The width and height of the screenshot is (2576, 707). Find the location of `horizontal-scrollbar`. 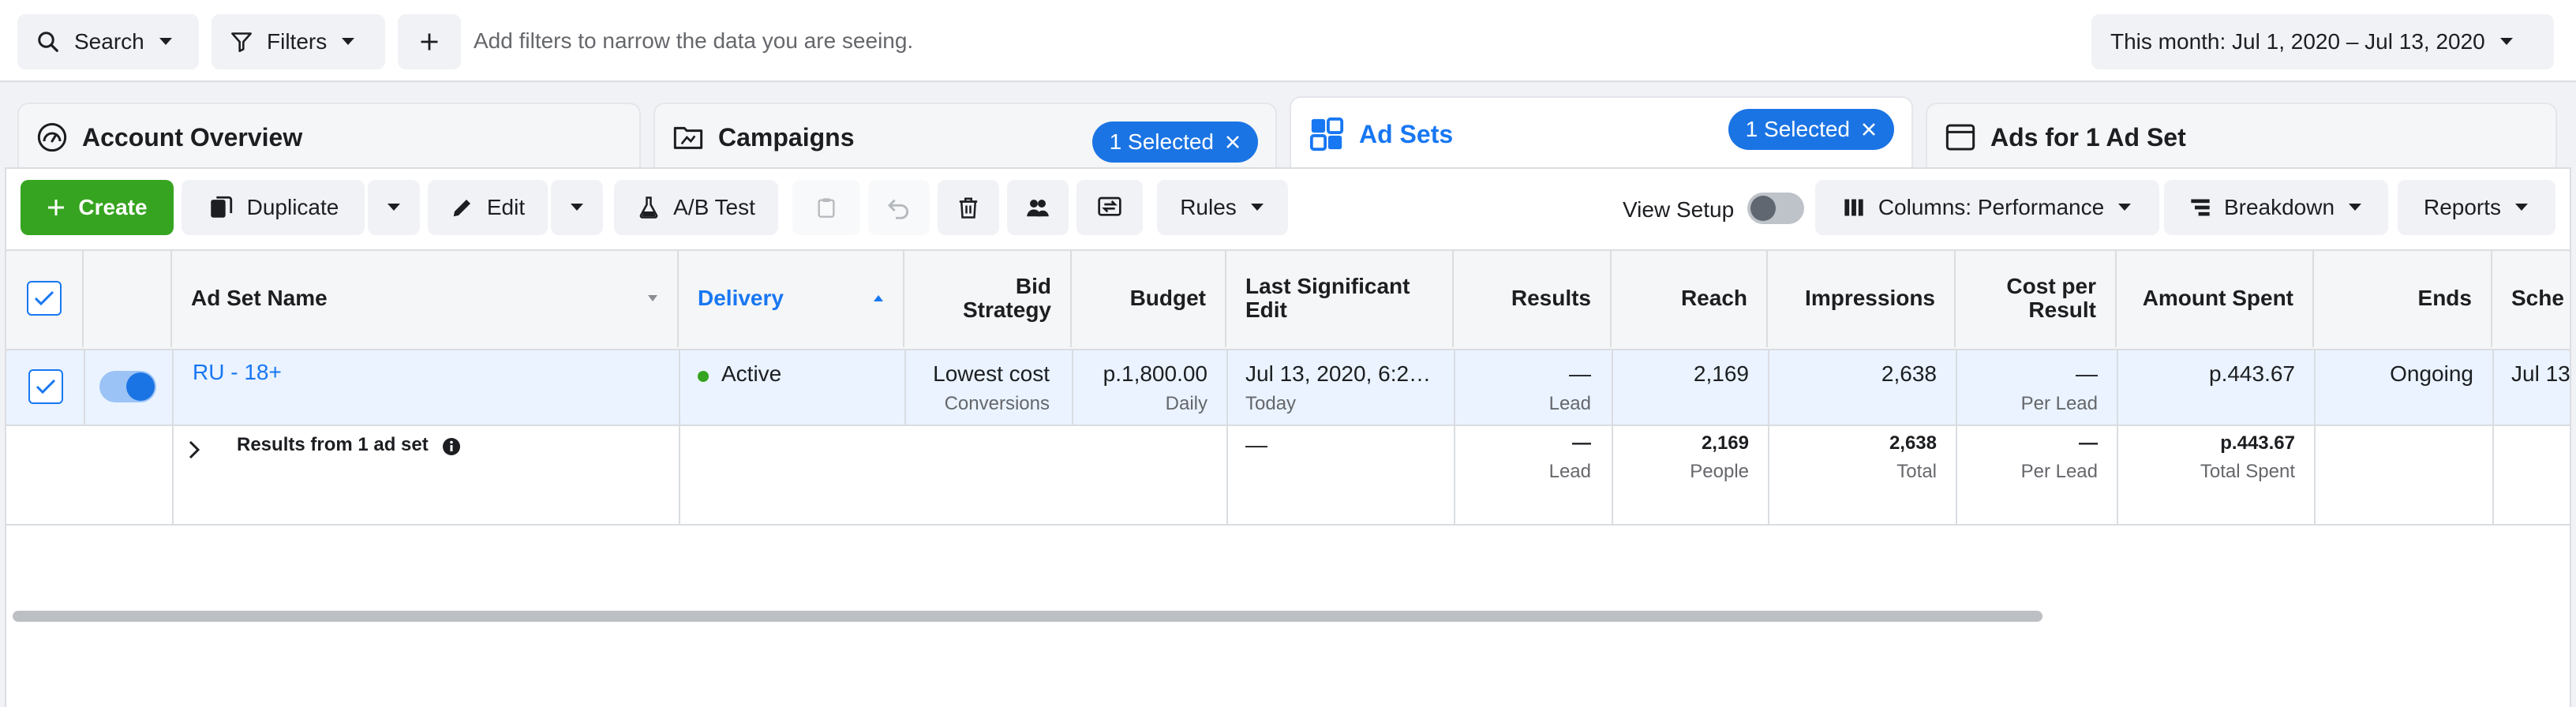

horizontal-scrollbar is located at coordinates (1027, 616).